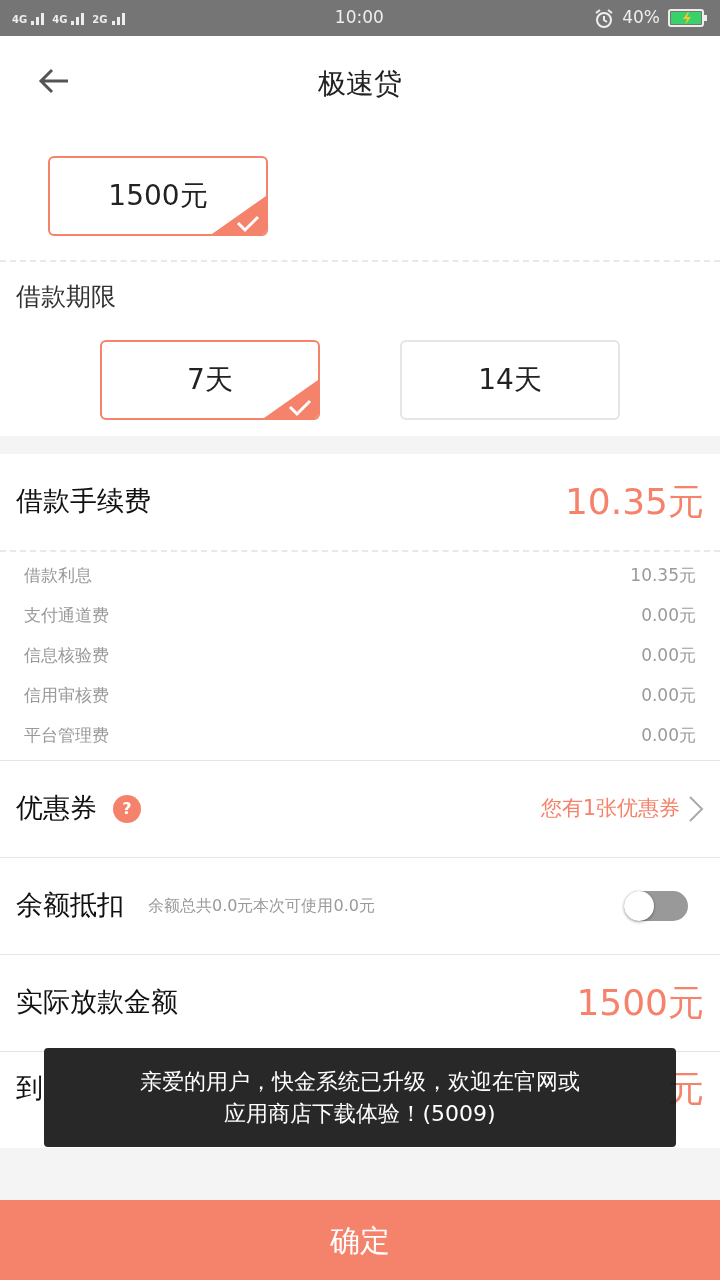 This screenshot has height=1280, width=720. What do you see at coordinates (360, 1081) in the screenshot?
I see `toast-text: 亲爱的用户，快金系统已升级，欢迎在官网或` at bounding box center [360, 1081].